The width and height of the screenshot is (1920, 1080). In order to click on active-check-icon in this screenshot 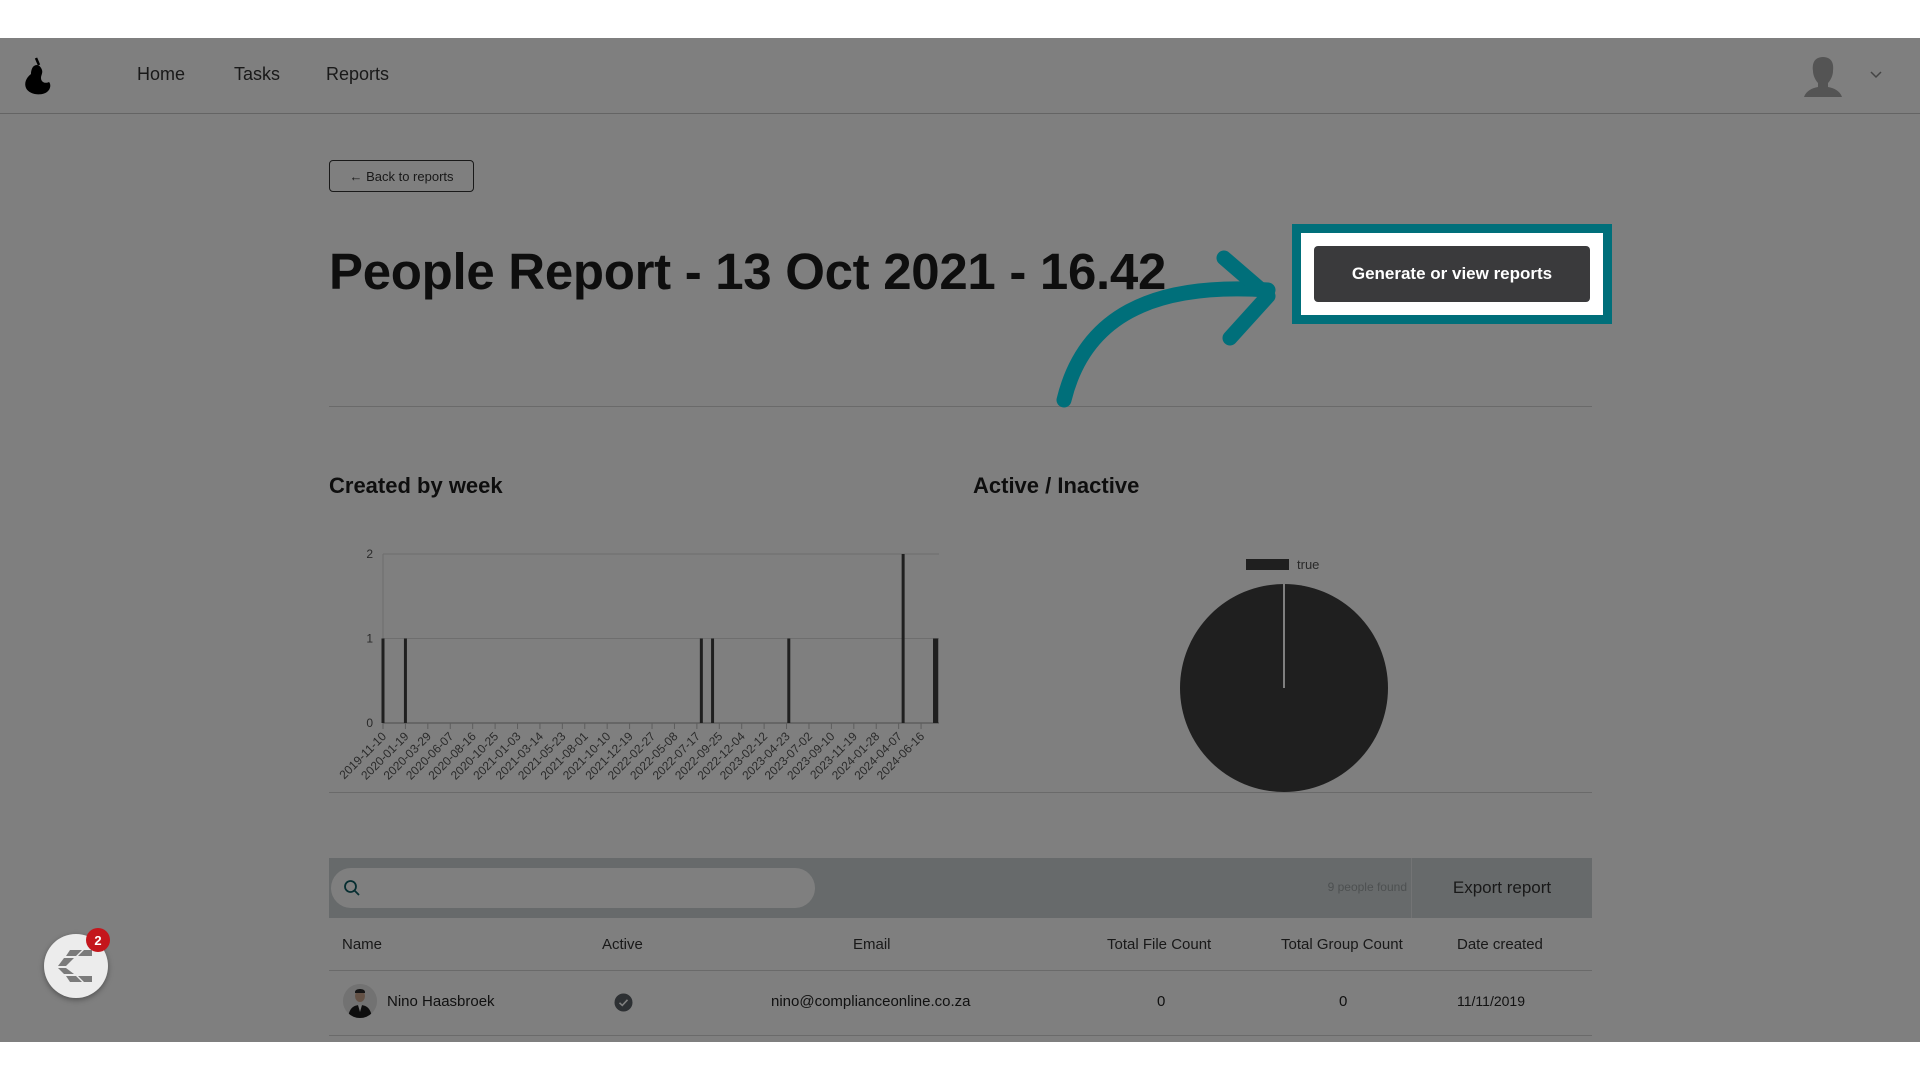, I will do `click(623, 1002)`.